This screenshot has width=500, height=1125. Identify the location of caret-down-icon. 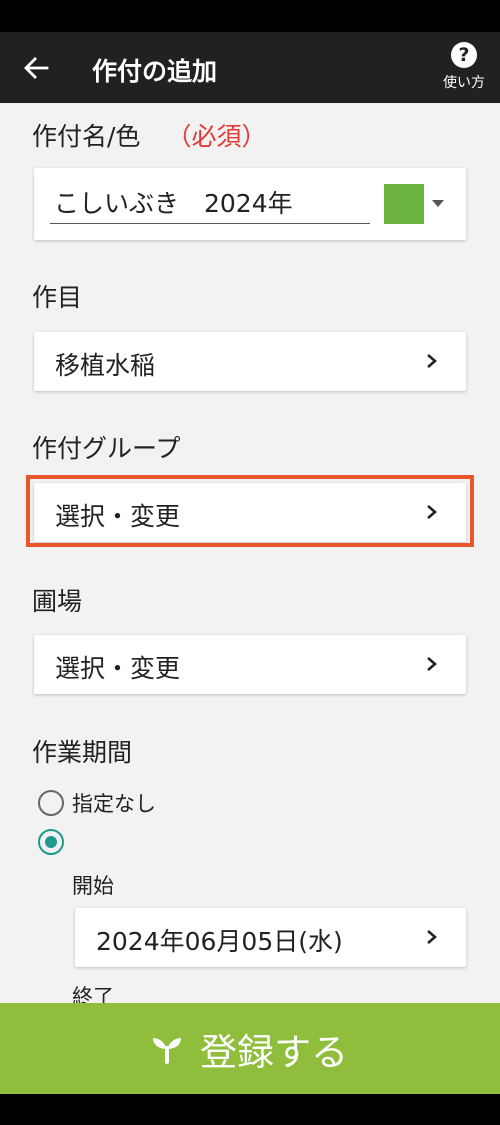
(438, 203).